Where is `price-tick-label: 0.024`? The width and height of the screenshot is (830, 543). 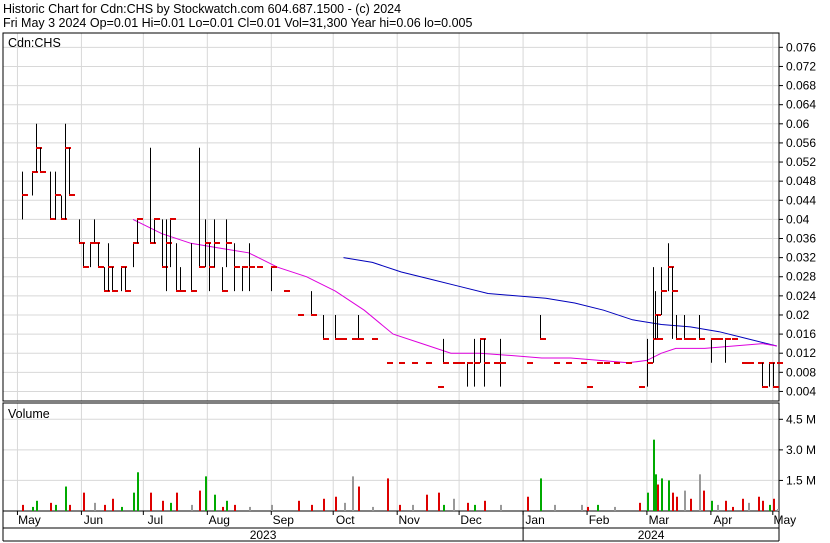
price-tick-label: 0.024 is located at coordinates (801, 296).